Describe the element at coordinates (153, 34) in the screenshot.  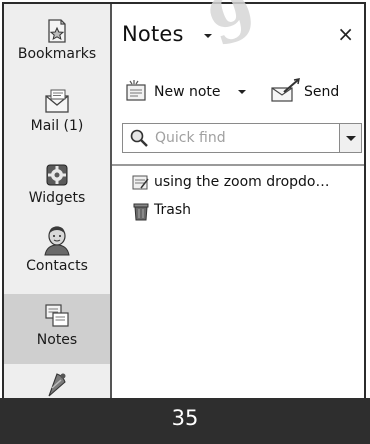
I see `panel-title: Notes` at that location.